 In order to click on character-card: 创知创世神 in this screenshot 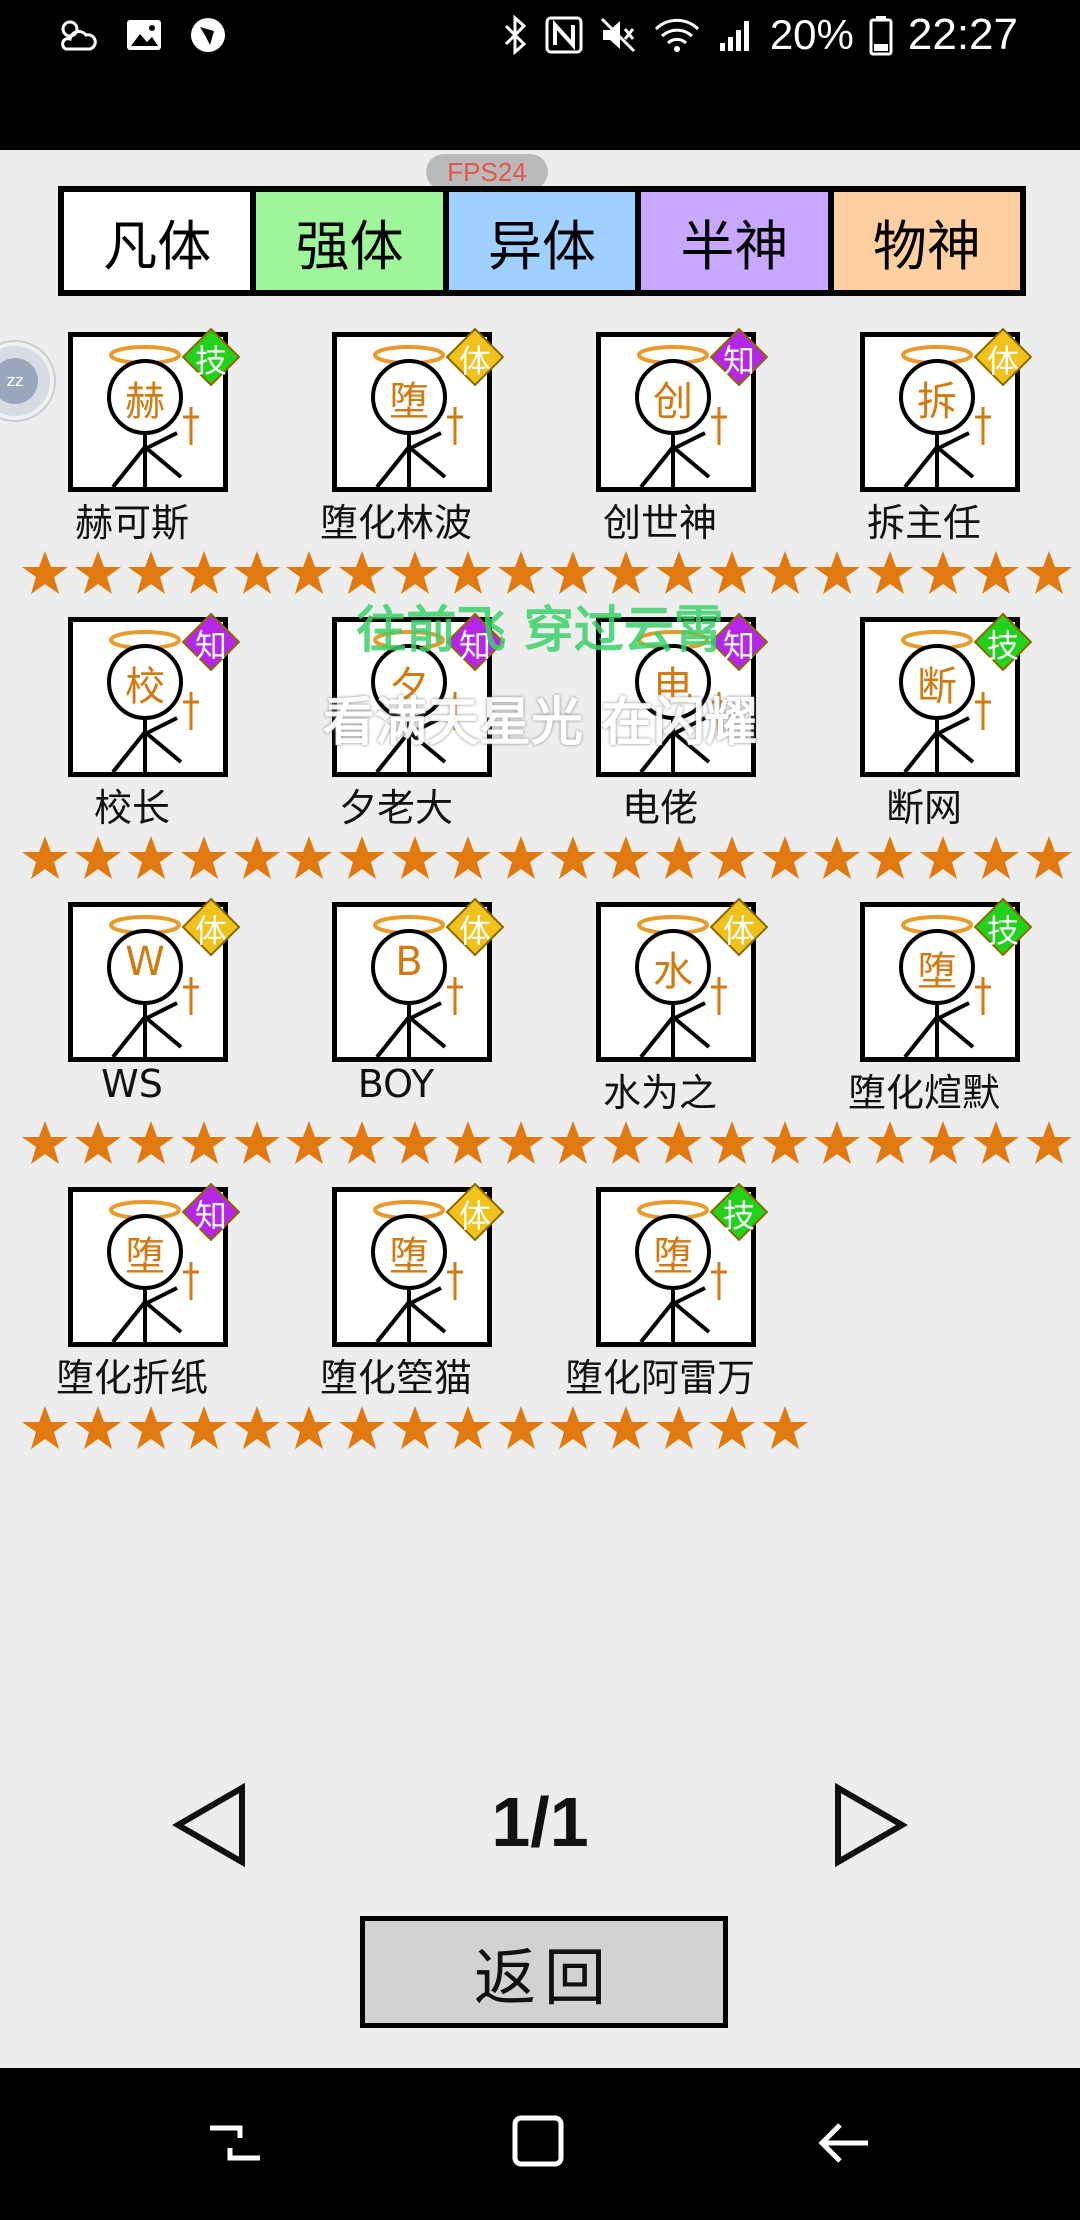, I will do `click(668, 468)`.